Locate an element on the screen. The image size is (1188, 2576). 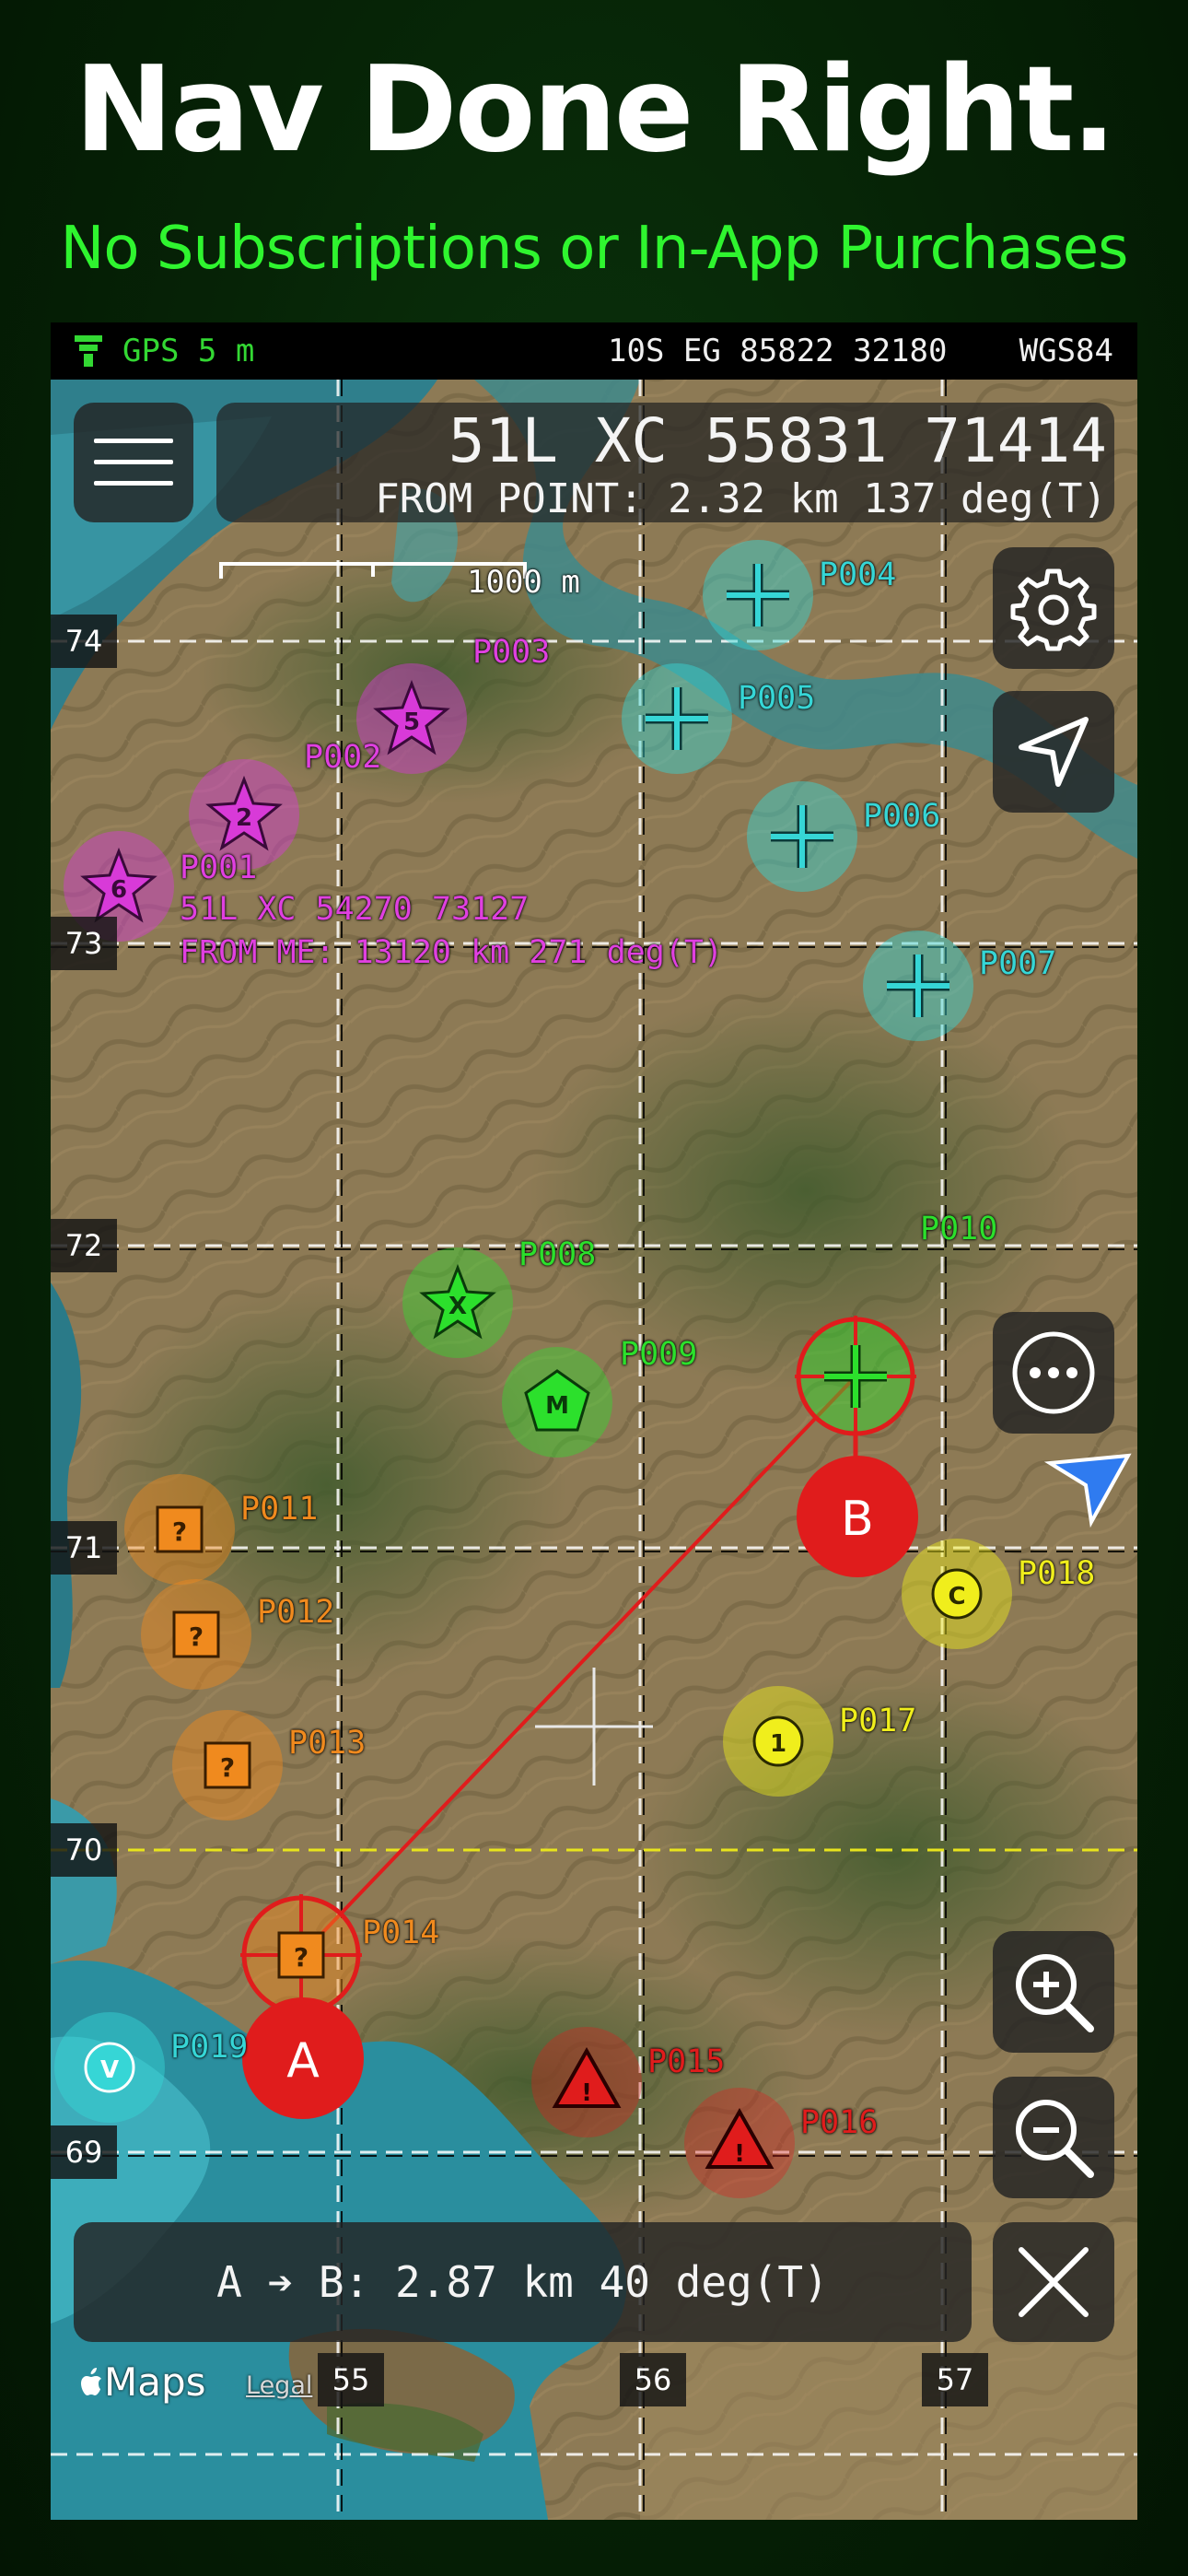
svg-text: 2 is located at coordinates (244, 818).